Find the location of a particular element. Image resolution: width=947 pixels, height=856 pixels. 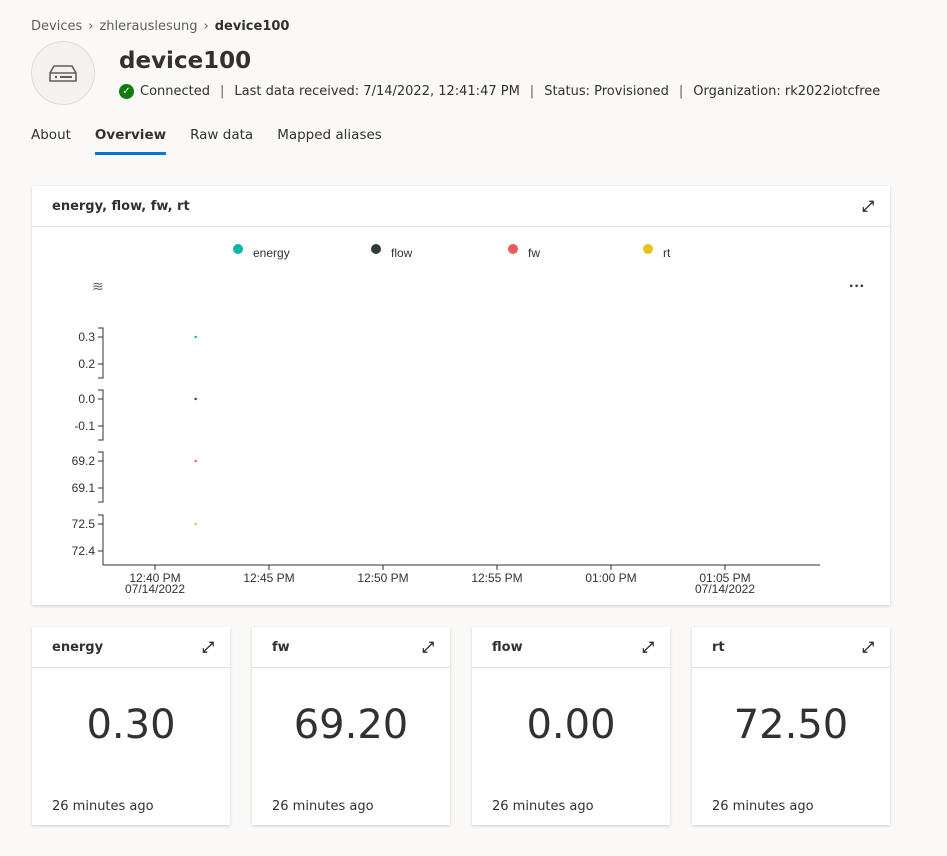

layers-icon: ≋ is located at coordinates (98, 286).